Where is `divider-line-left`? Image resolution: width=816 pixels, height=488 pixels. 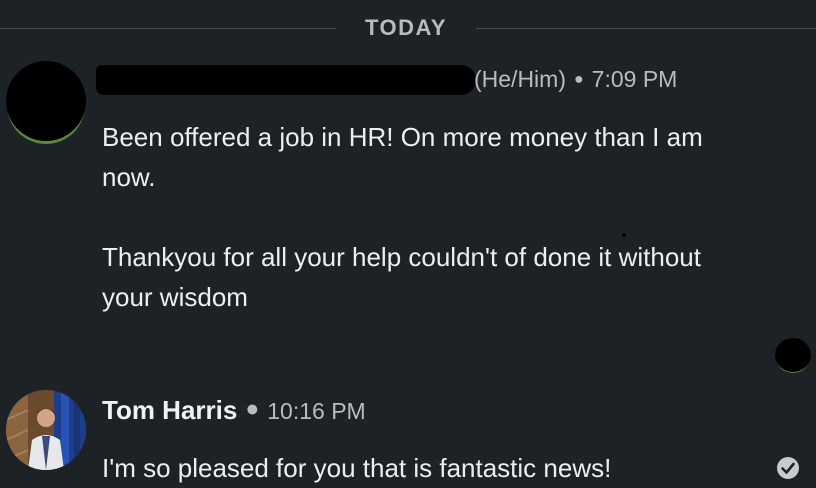 divider-line-left is located at coordinates (168, 28).